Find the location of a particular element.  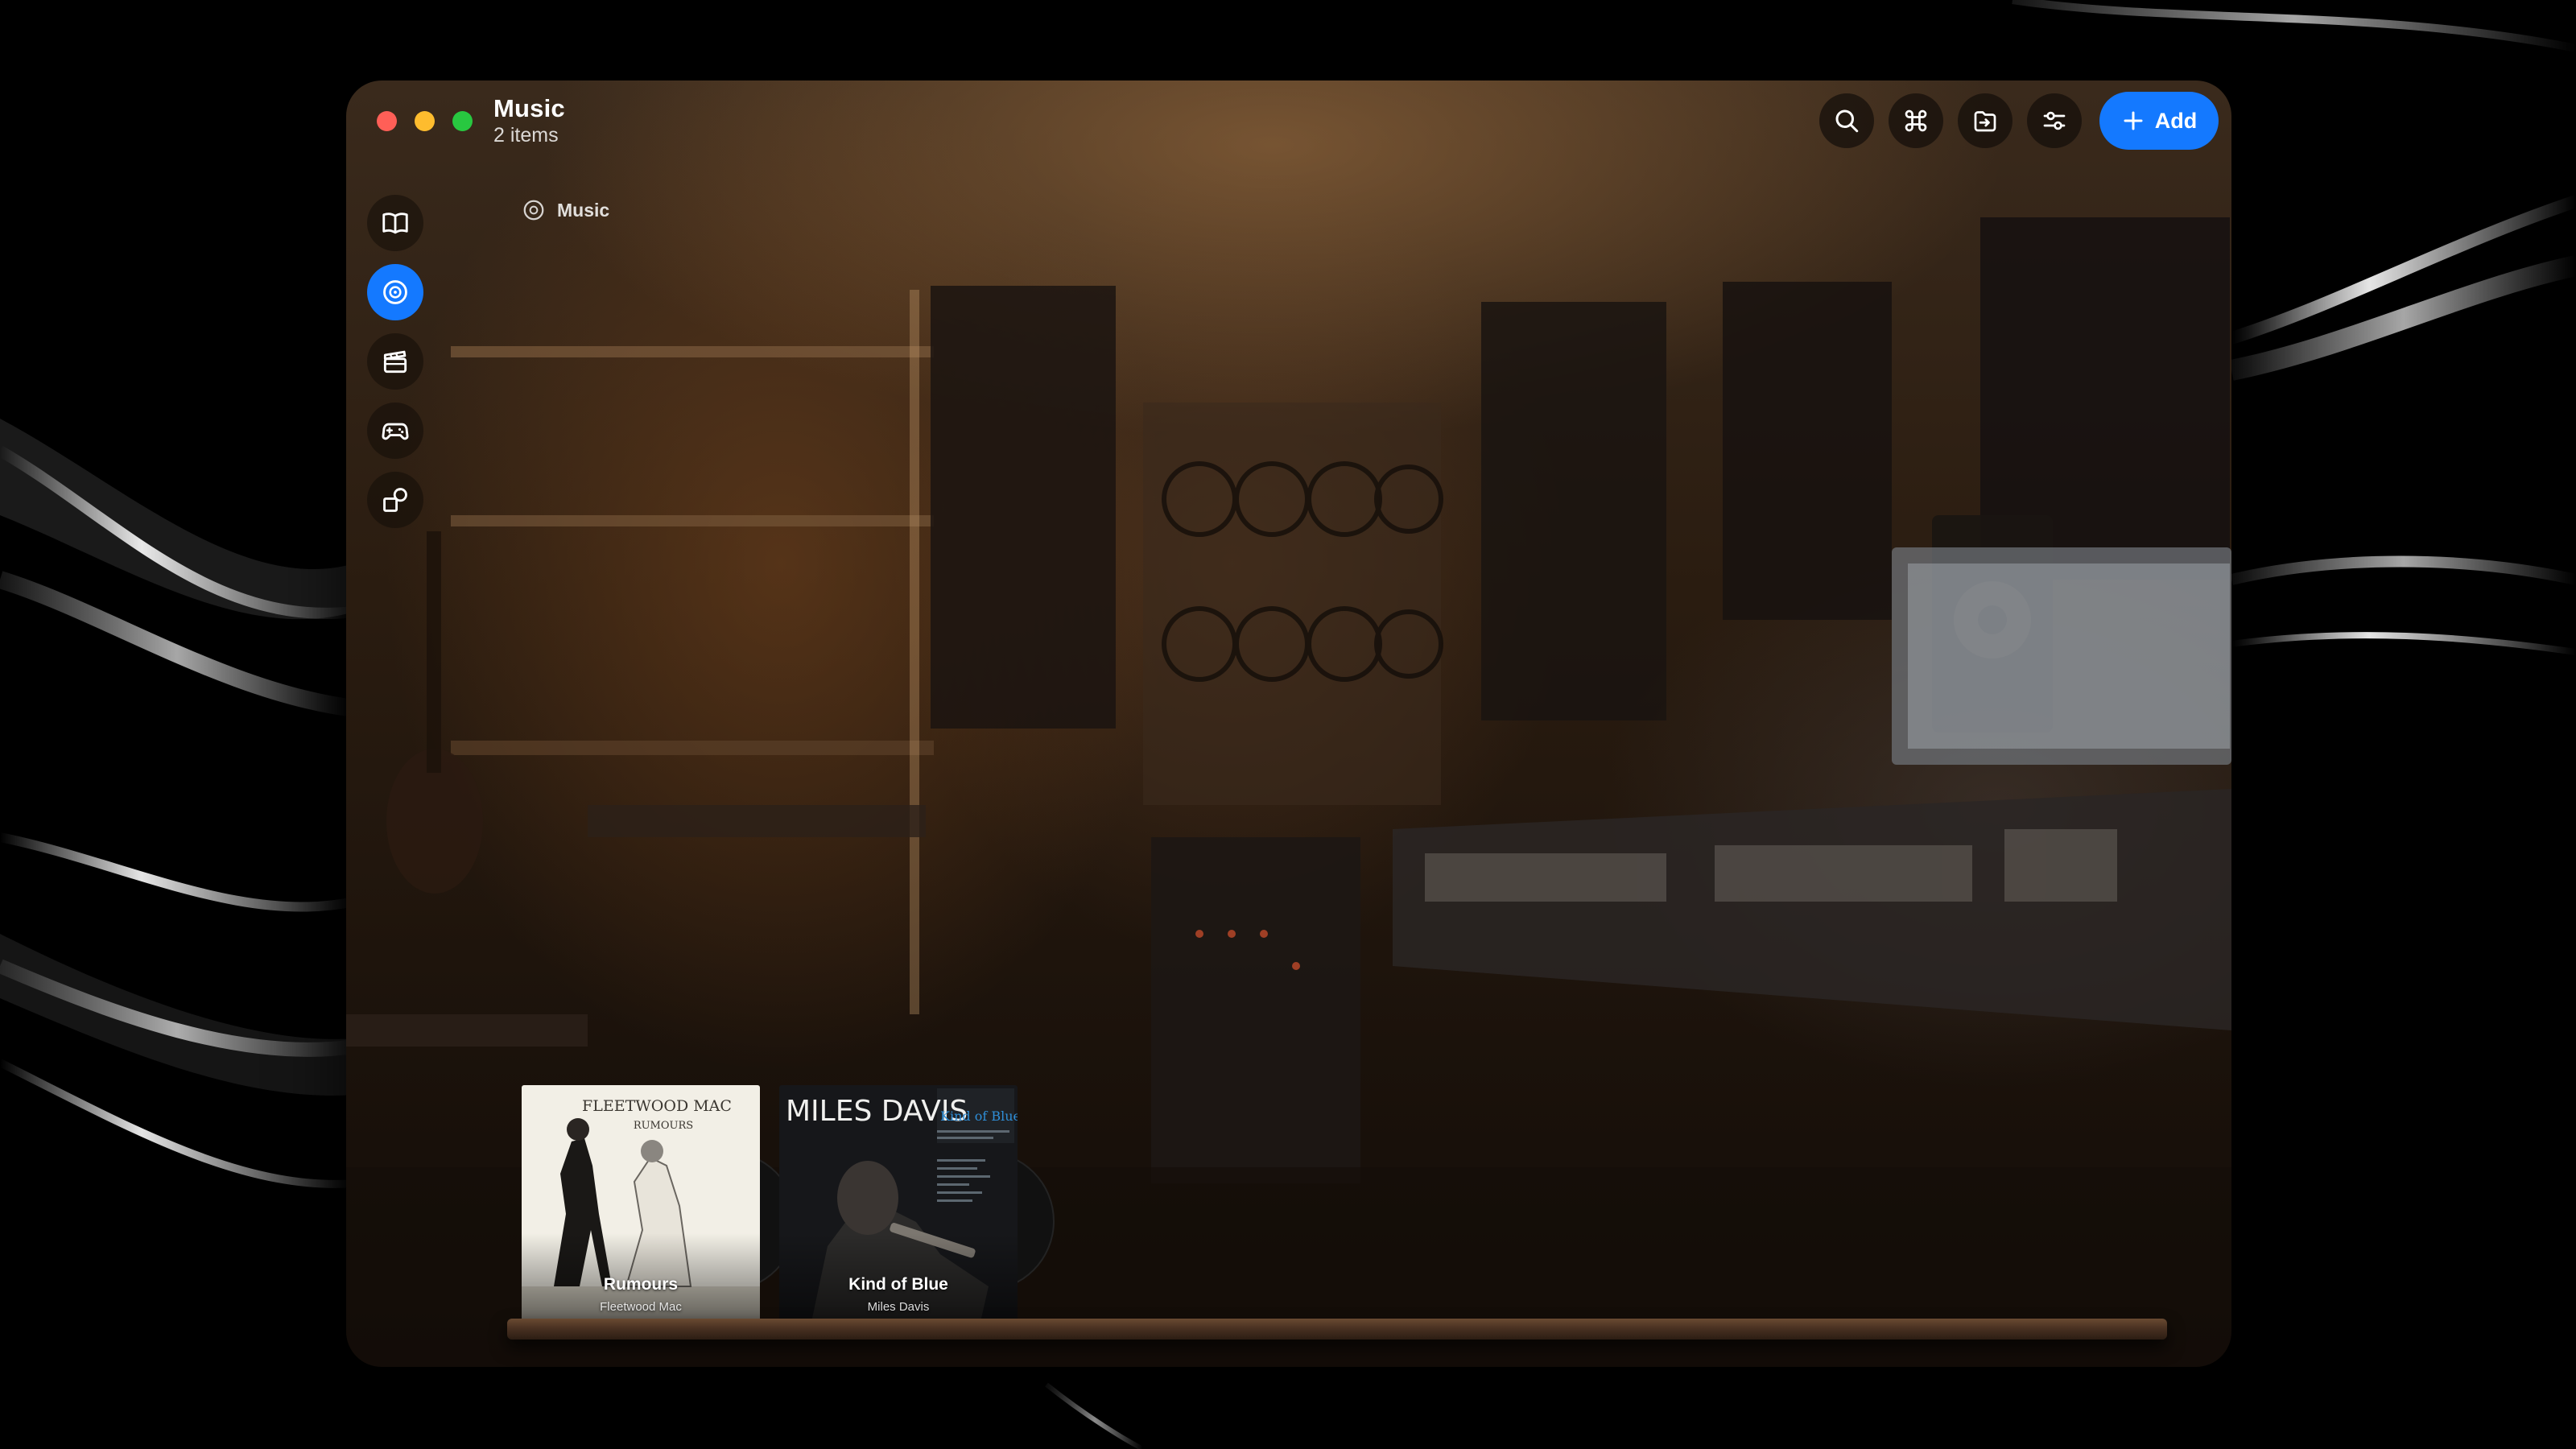

item-count: 2 items is located at coordinates (526, 135).